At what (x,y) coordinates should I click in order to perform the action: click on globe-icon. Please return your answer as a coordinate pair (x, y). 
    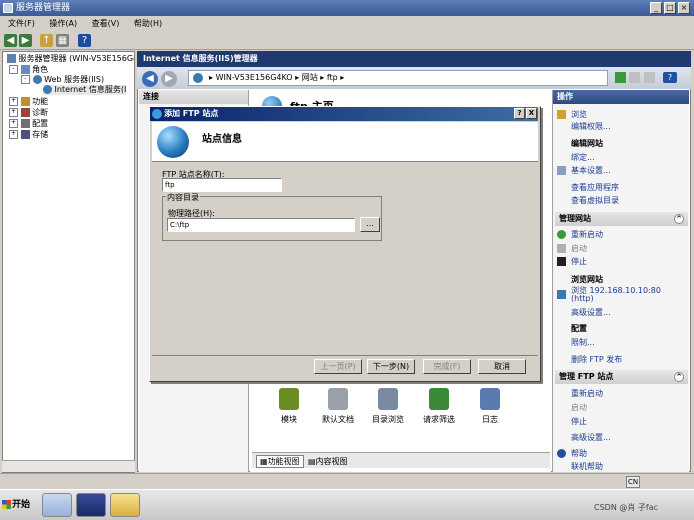
    Looking at the image, I should click on (198, 78).